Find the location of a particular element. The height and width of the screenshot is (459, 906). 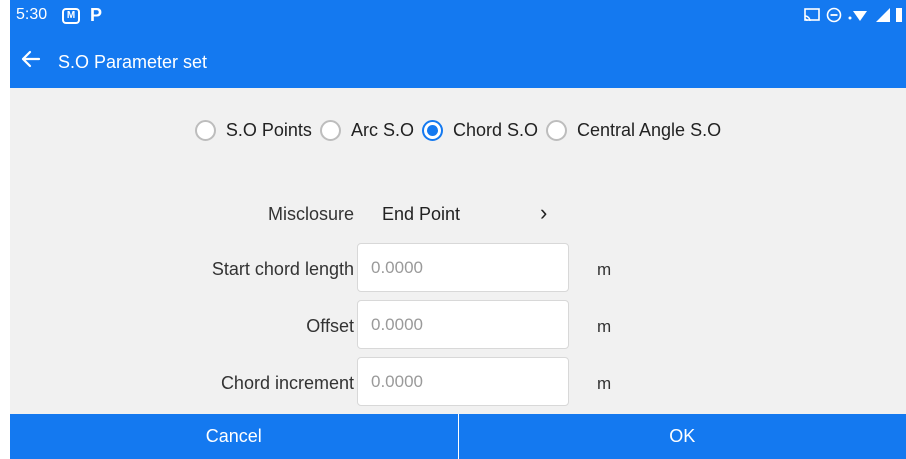

status-icons is located at coordinates (853, 15).